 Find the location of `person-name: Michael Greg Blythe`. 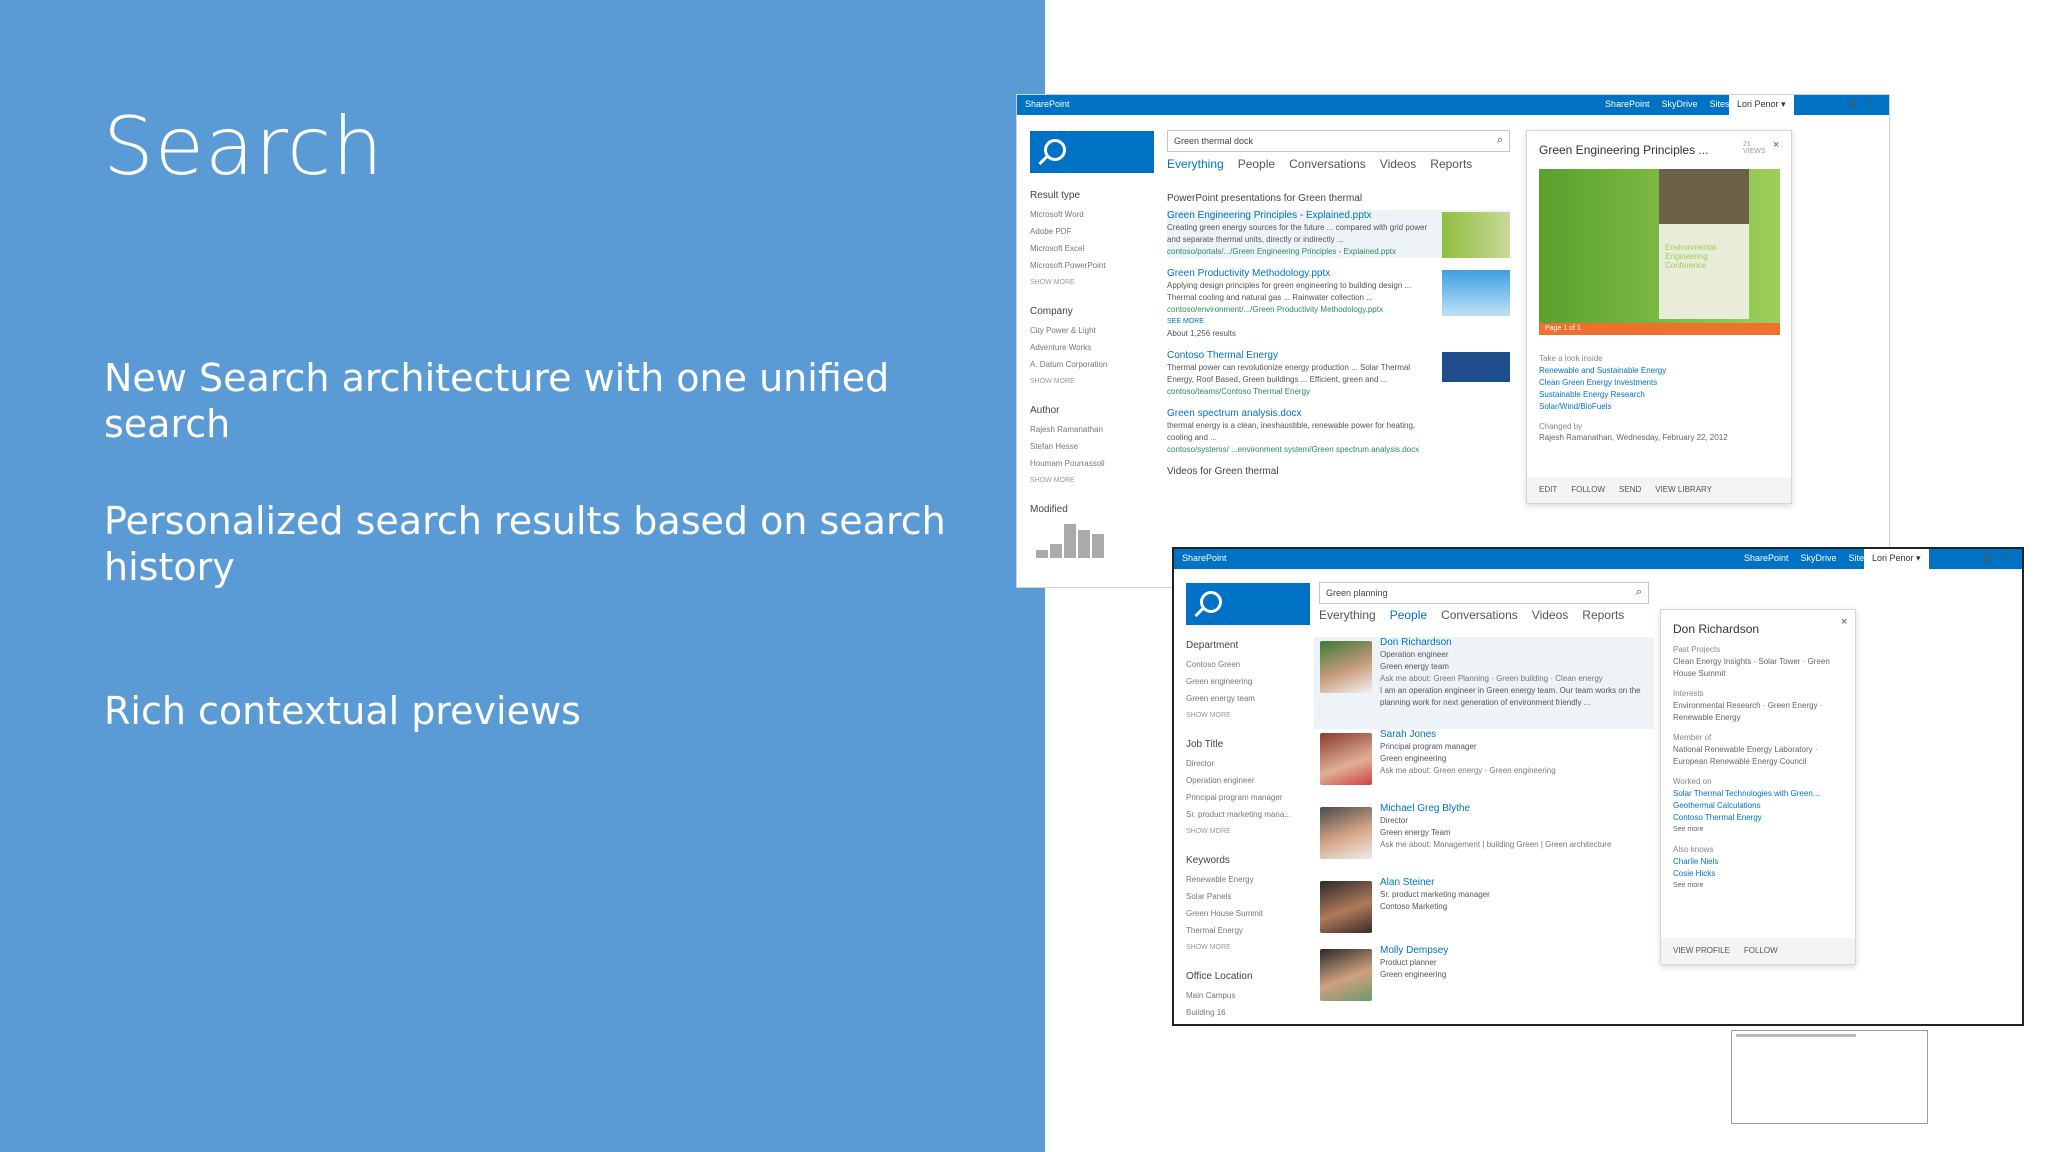

person-name: Michael Greg Blythe is located at coordinates (1517, 809).